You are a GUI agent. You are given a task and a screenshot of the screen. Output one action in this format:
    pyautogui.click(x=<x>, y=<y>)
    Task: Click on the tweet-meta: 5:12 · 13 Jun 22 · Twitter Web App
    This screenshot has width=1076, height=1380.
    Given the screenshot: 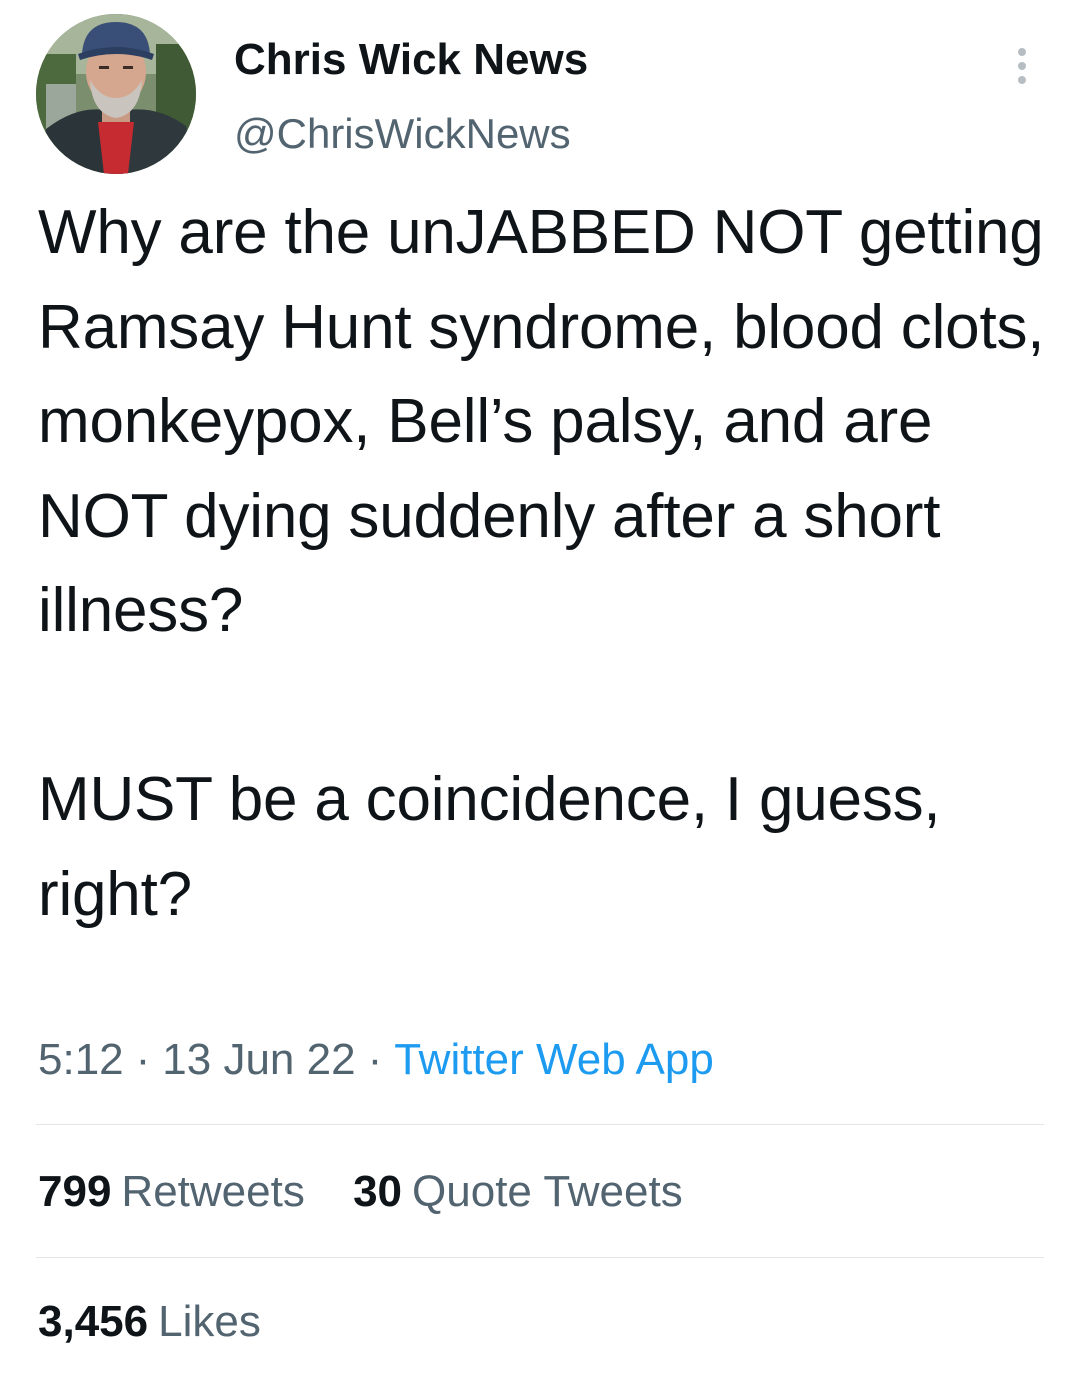 What is the action you would take?
    pyautogui.click(x=376, y=1060)
    